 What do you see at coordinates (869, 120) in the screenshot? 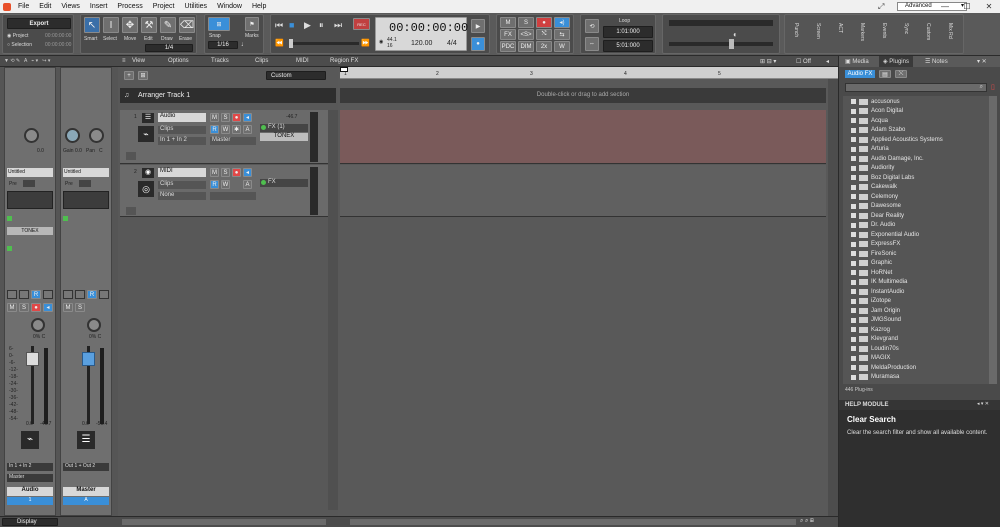
I see `plugin-folder: Acqua` at bounding box center [869, 120].